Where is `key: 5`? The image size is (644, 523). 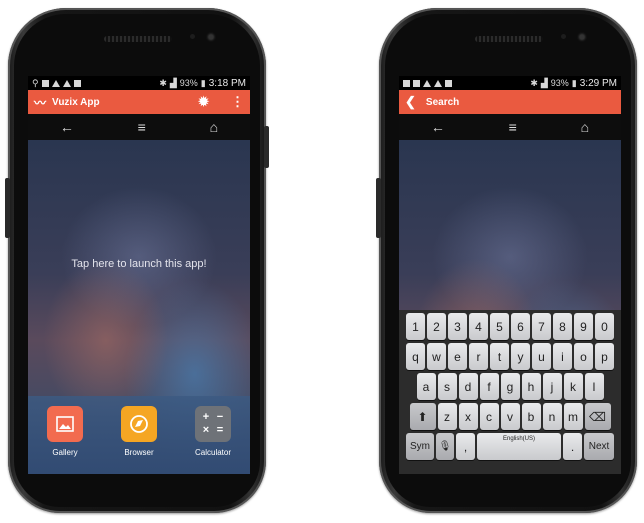 key: 5 is located at coordinates (499, 326).